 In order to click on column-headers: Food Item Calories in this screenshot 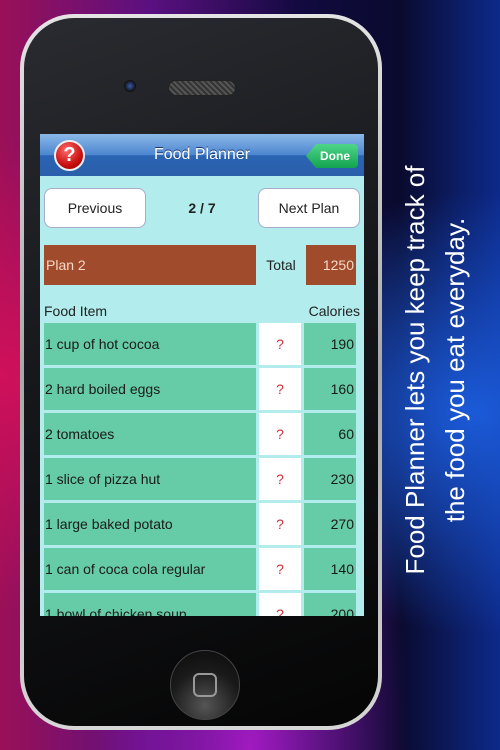, I will do `click(202, 313)`.